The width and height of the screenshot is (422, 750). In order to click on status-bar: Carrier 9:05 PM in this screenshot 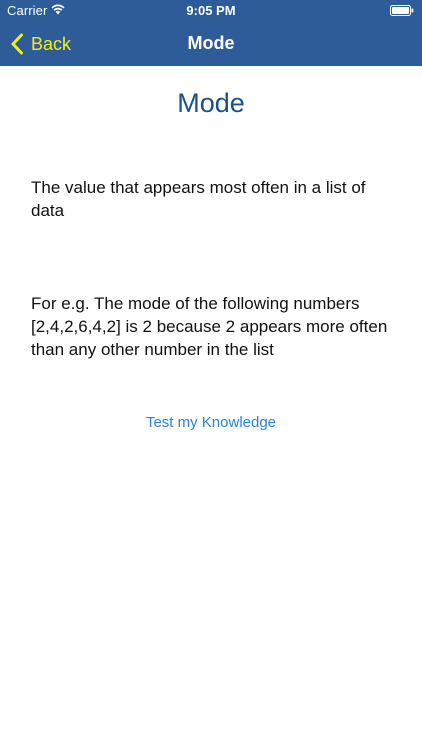, I will do `click(211, 11)`.